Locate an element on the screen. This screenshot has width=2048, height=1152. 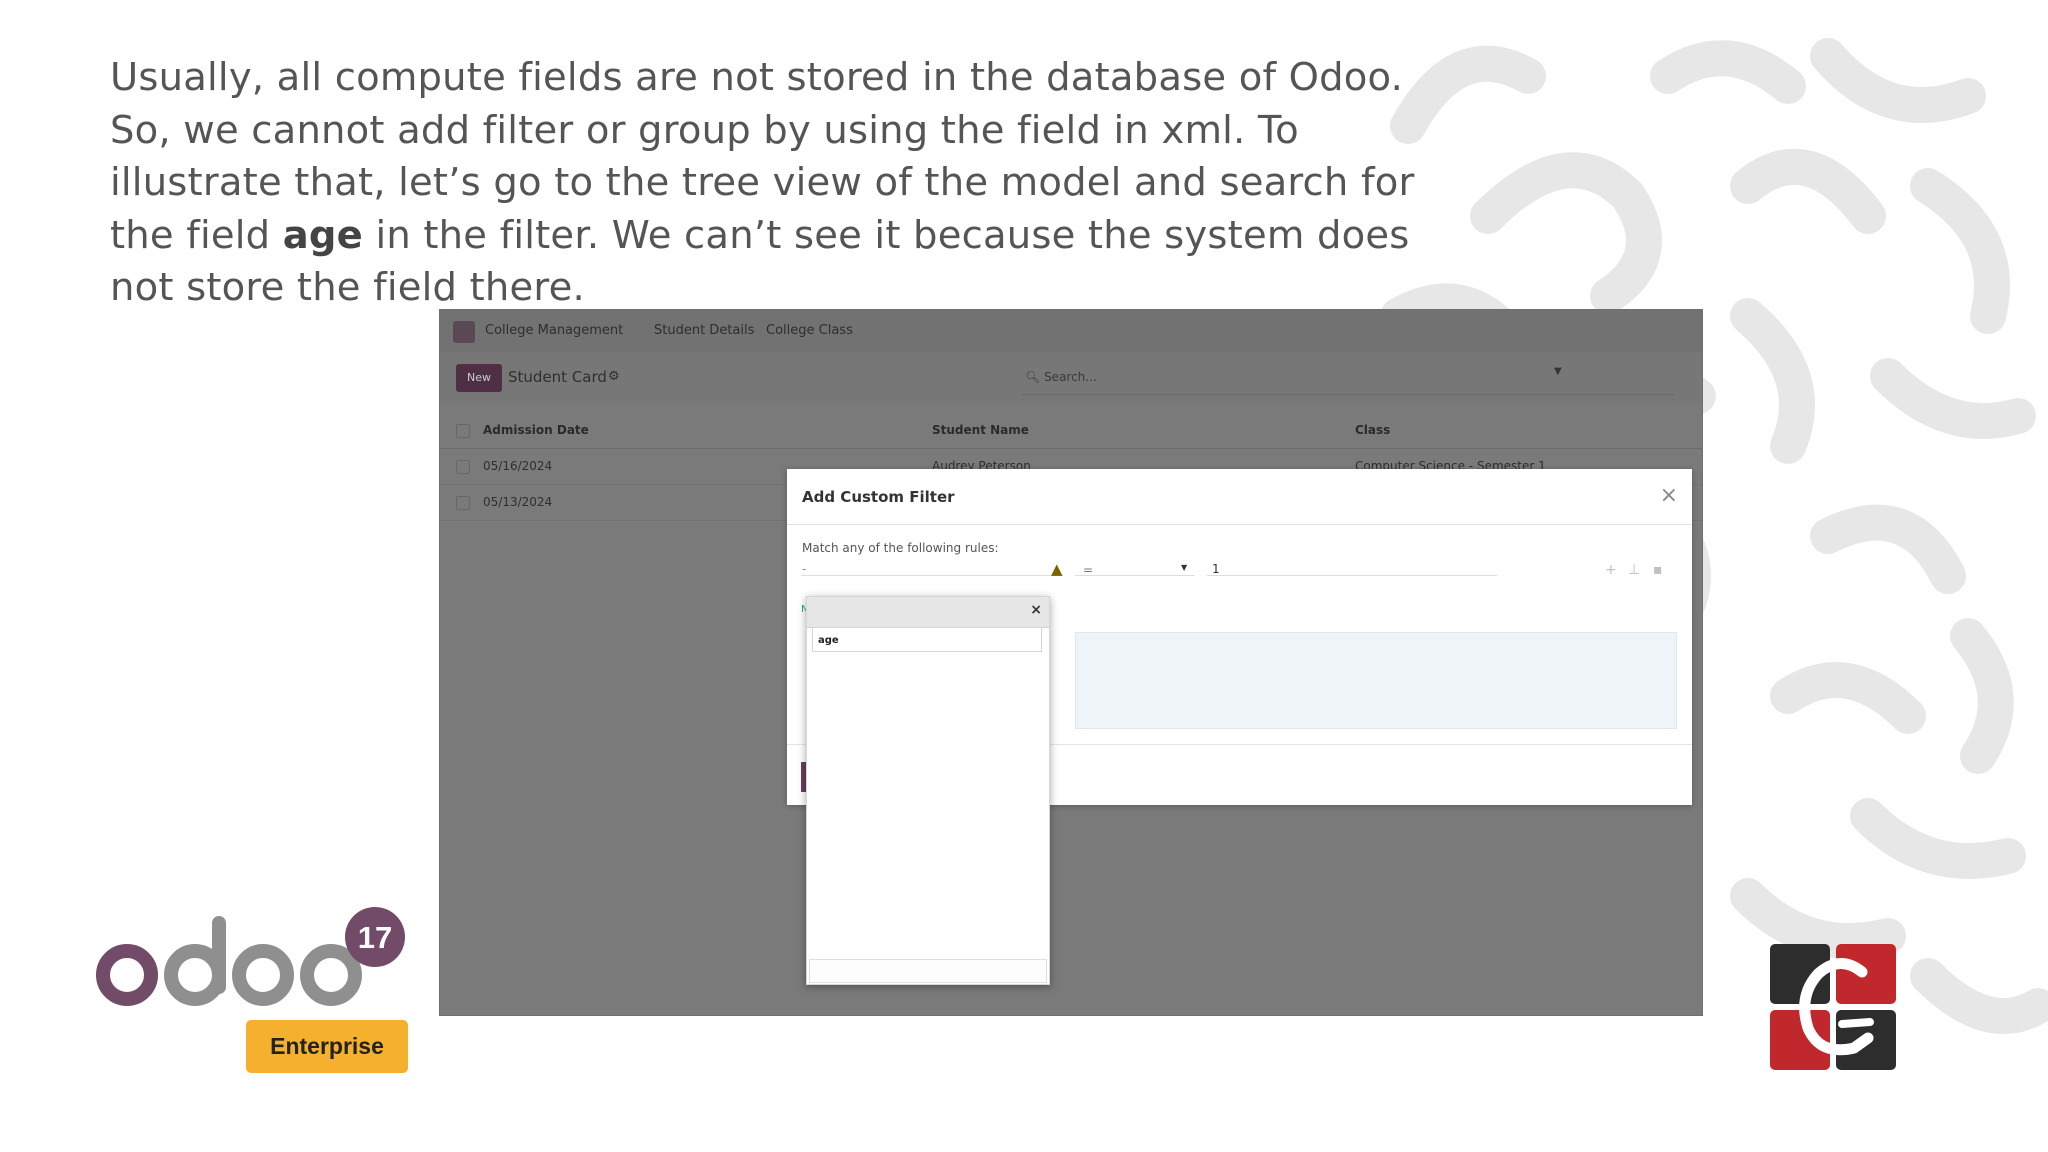
slide-line-5: not store the field there. is located at coordinates (347, 287).